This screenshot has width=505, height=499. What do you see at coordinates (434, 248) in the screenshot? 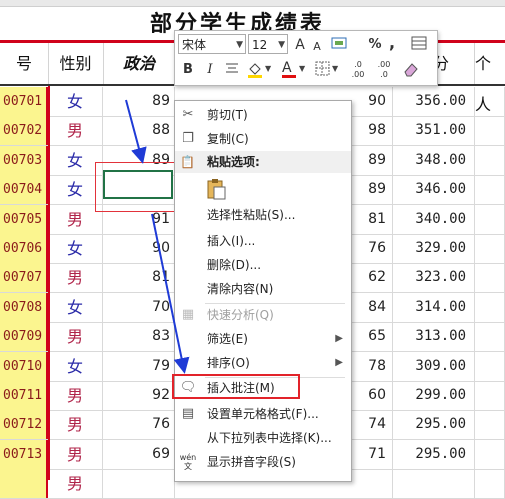
I see `cell-total: 329.00` at bounding box center [434, 248].